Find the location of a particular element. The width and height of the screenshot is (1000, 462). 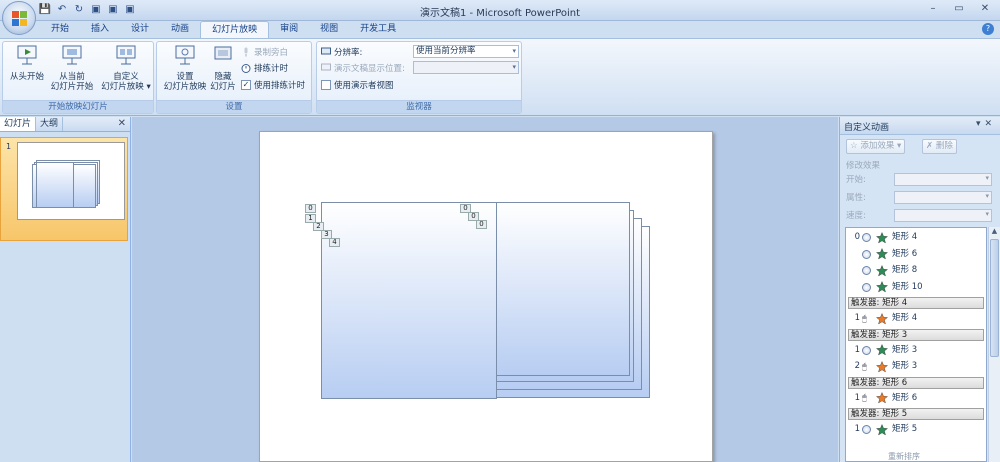

shape-rectangle-front is located at coordinates (409, 300).